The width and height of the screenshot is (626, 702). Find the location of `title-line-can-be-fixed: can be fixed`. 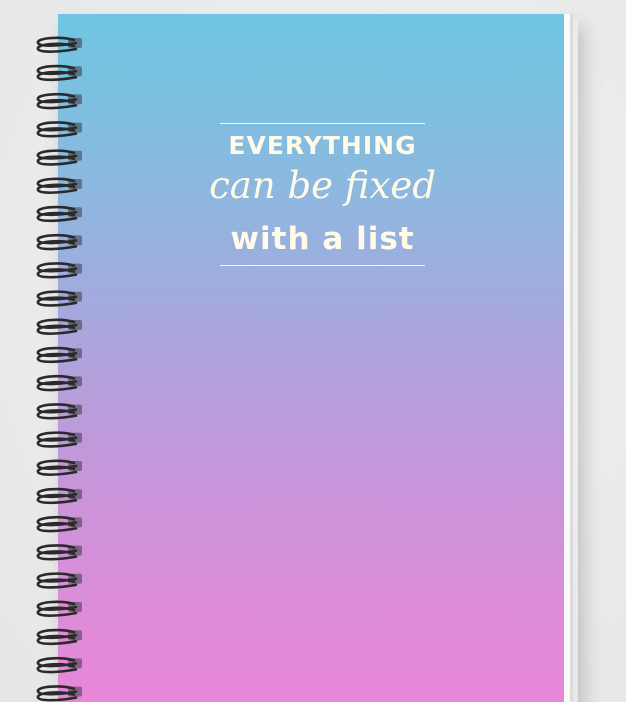

title-line-can-be-fixed: can be fixed is located at coordinates (322, 185).